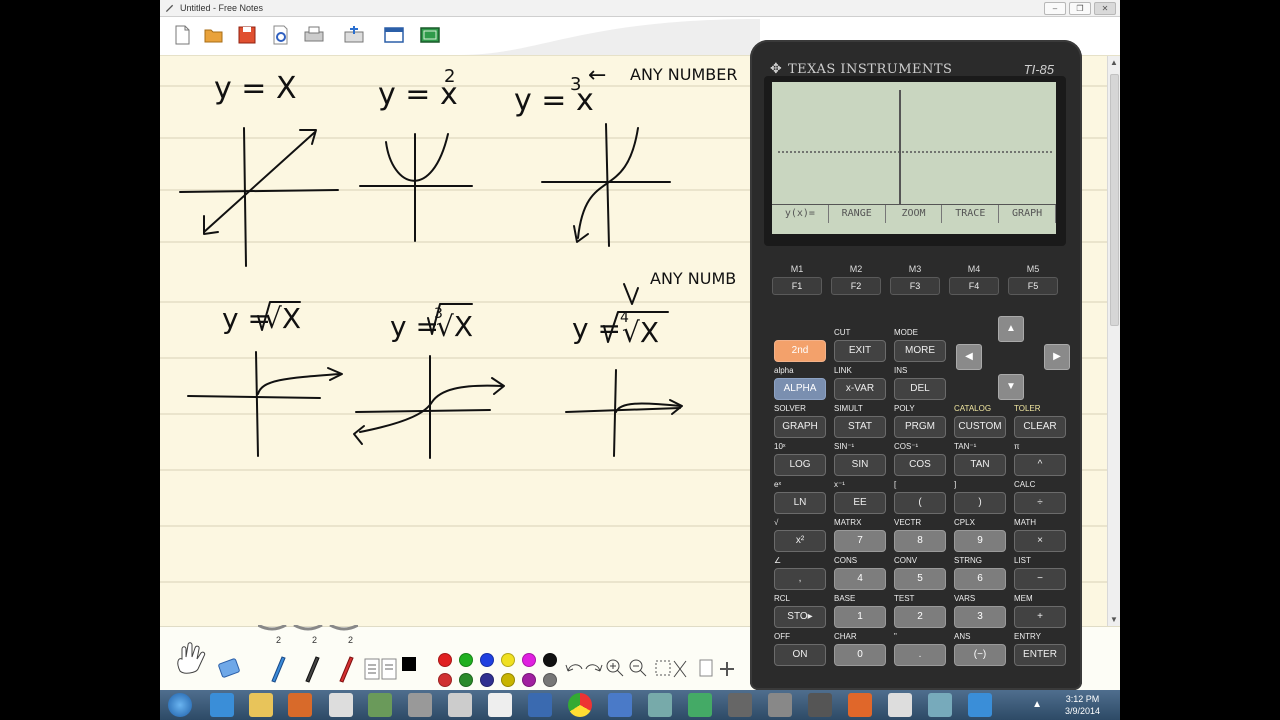 The image size is (1280, 720). I want to click on arrow-left-key: ◀, so click(969, 357).